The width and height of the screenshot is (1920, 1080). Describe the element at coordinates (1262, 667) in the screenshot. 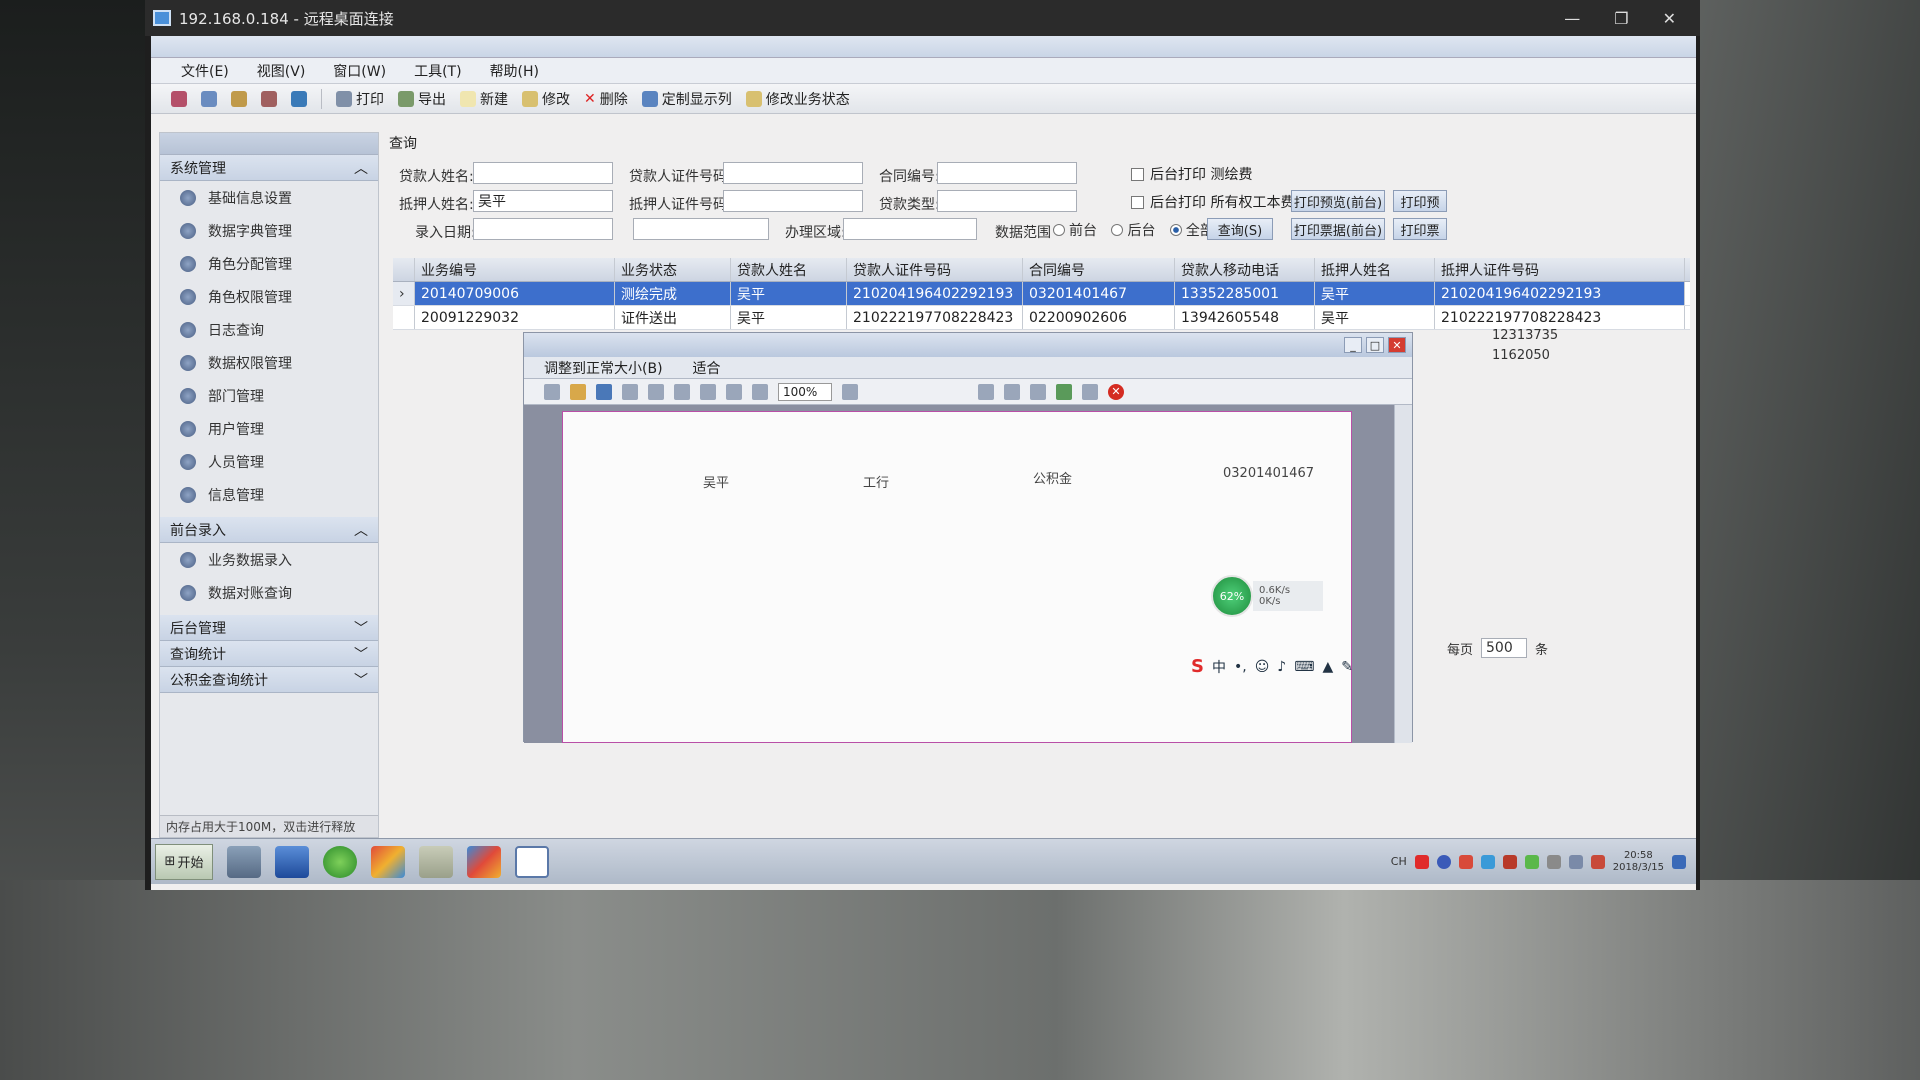

I see `ime-emoji-icon: ☺` at that location.